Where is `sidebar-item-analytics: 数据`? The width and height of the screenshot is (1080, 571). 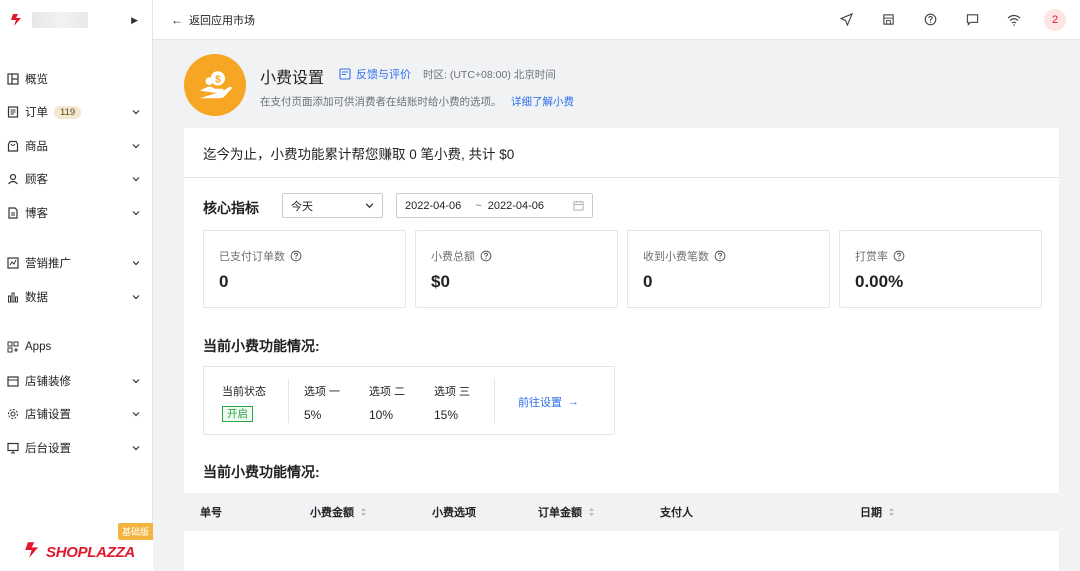
sidebar-item-analytics: 数据 is located at coordinates (76, 297).